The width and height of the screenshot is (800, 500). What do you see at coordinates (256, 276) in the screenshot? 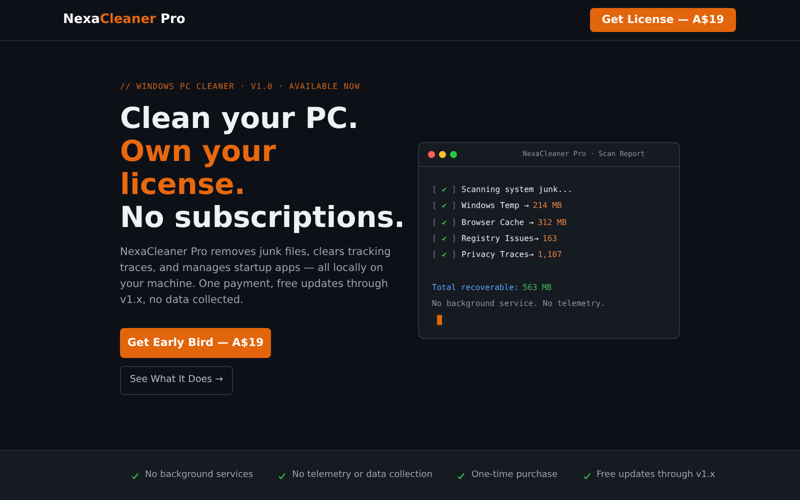
I see `hero-description: NexaCleaner Pro removes junk files, clears tracking traces, and manages startup apps — all locally on your machine. One payment, free updates through v1.x, no data collected.` at bounding box center [256, 276].